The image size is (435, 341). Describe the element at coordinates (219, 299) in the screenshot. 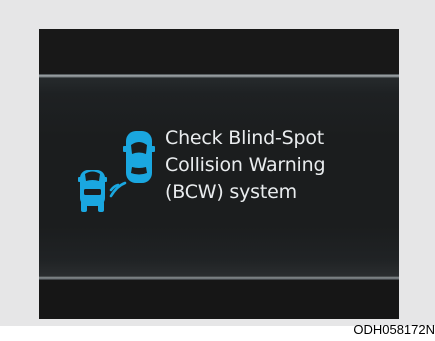

I see `display-bottom-band` at that location.